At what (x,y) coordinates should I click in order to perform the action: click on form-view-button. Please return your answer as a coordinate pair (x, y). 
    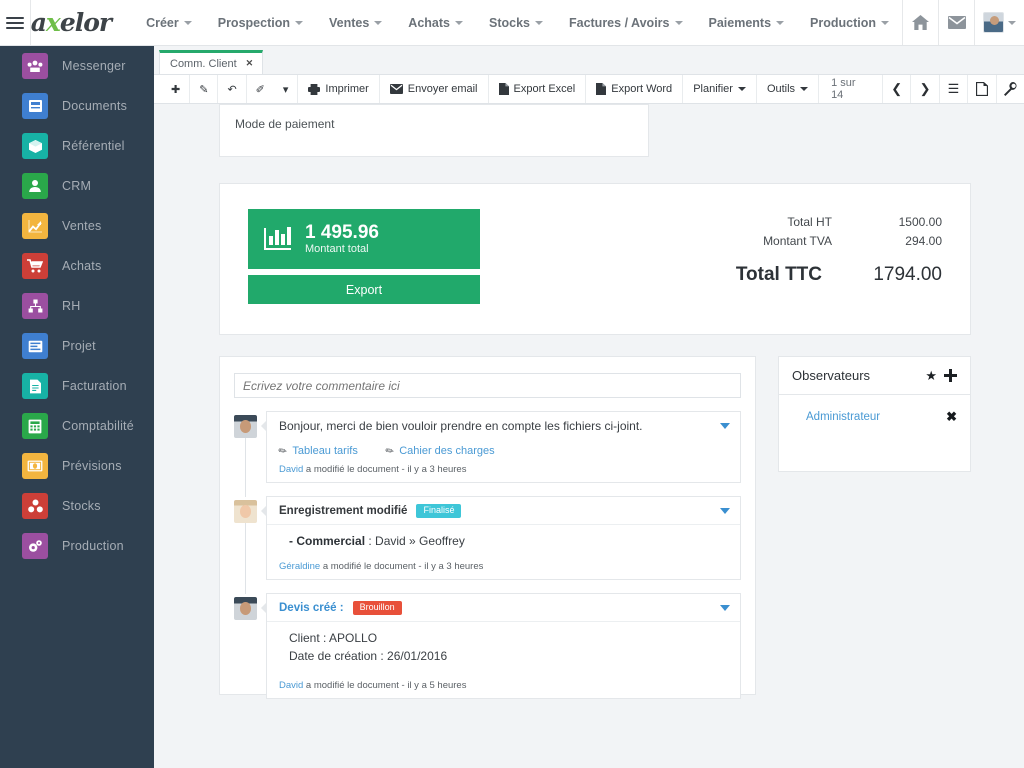
    Looking at the image, I should click on (981, 89).